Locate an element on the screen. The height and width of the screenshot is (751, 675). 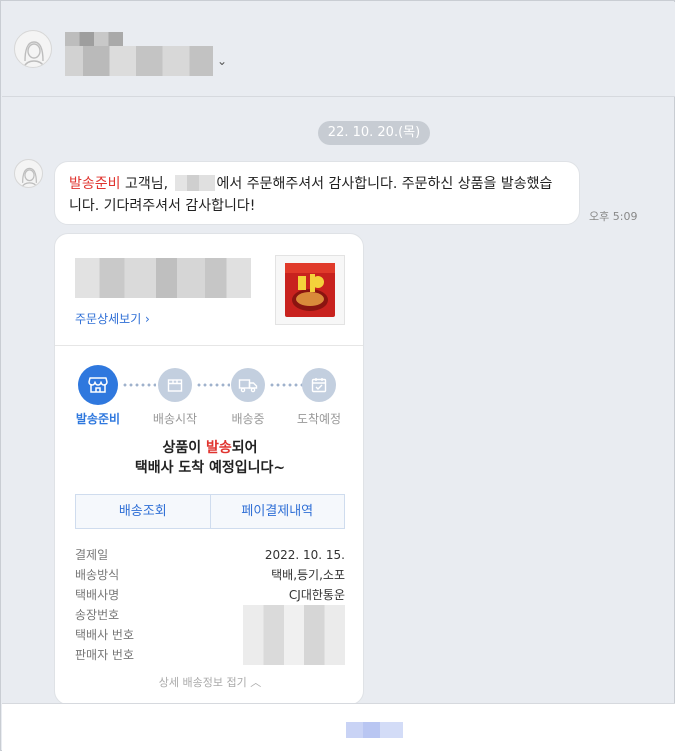
info-value: 택배,등기,소포 is located at coordinates (308, 575).